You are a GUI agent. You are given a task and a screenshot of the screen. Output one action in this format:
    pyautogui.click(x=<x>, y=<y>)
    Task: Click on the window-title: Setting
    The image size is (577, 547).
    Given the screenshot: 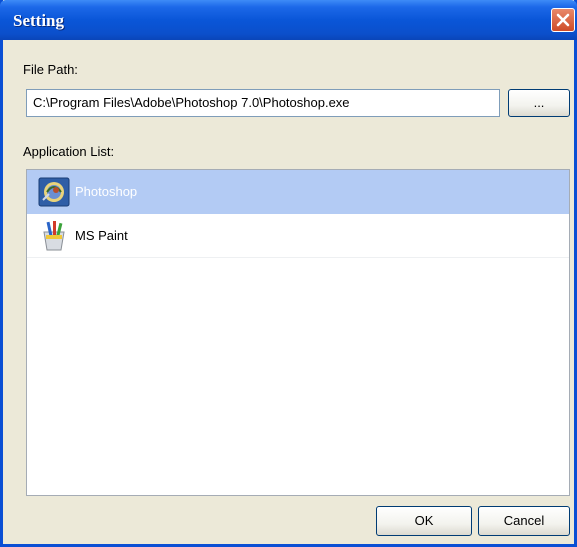 What is the action you would take?
    pyautogui.click(x=38, y=20)
    